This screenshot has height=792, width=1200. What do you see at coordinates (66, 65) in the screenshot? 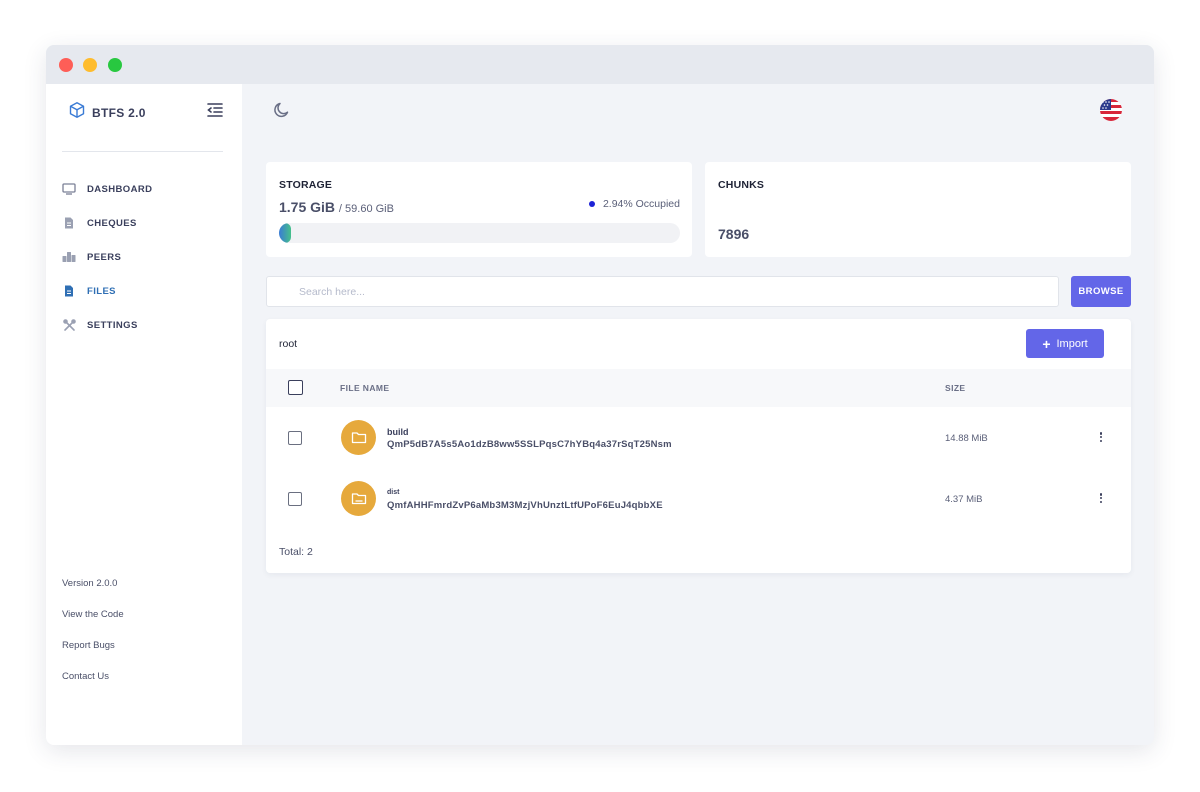
I see `close-window-button` at bounding box center [66, 65].